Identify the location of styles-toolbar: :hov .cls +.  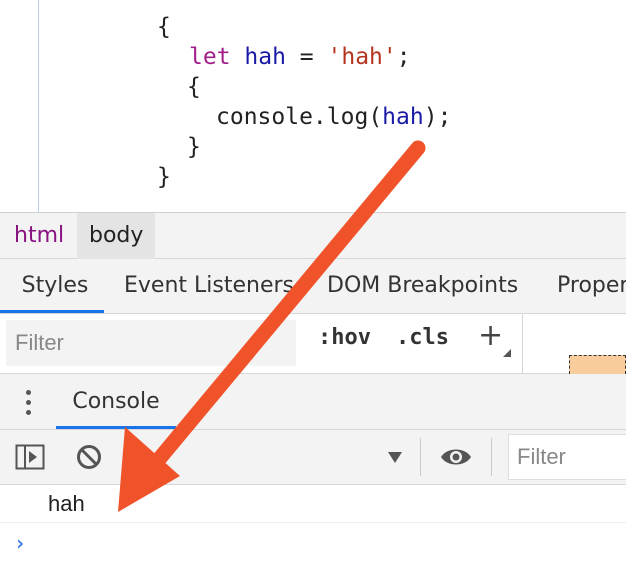
(313, 344).